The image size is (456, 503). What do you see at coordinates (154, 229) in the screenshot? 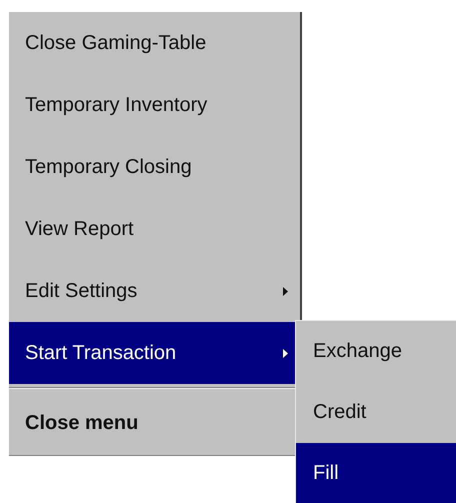
I see `menu-item: View Report` at bounding box center [154, 229].